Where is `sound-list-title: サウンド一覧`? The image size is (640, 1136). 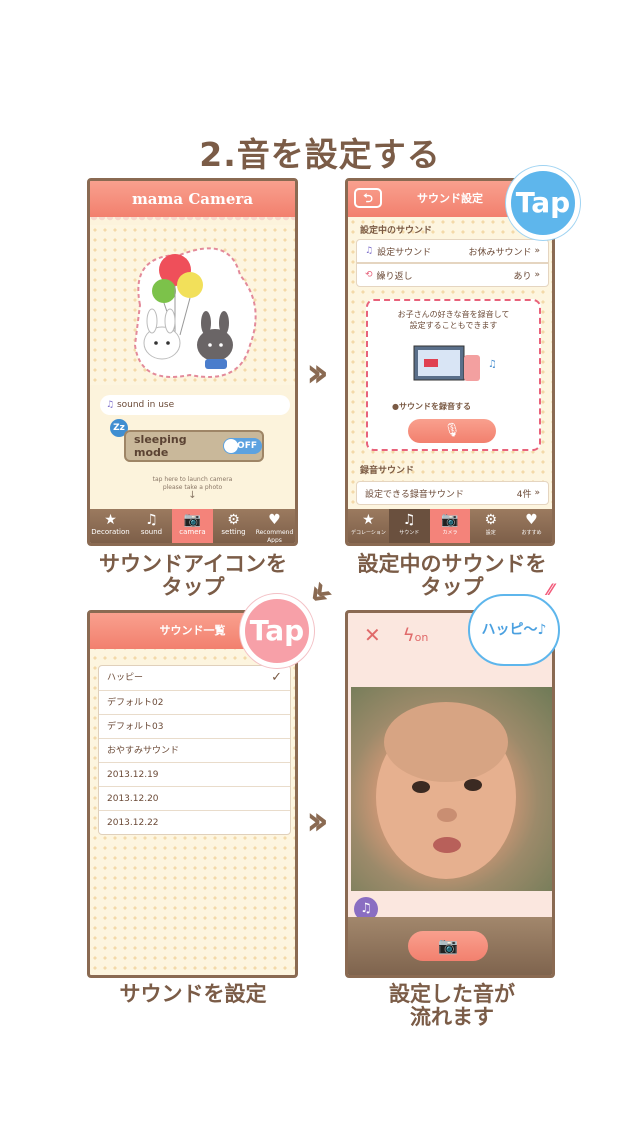 sound-list-title: サウンド一覧 is located at coordinates (192, 630).